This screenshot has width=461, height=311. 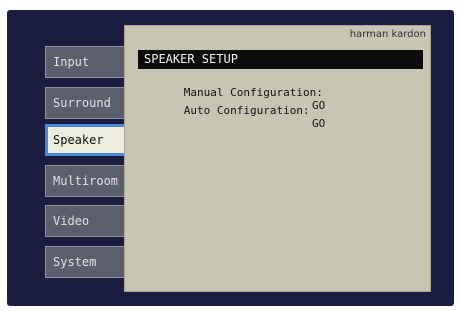 What do you see at coordinates (387, 34) in the screenshot?
I see `brand-logo: harman kardon` at bounding box center [387, 34].